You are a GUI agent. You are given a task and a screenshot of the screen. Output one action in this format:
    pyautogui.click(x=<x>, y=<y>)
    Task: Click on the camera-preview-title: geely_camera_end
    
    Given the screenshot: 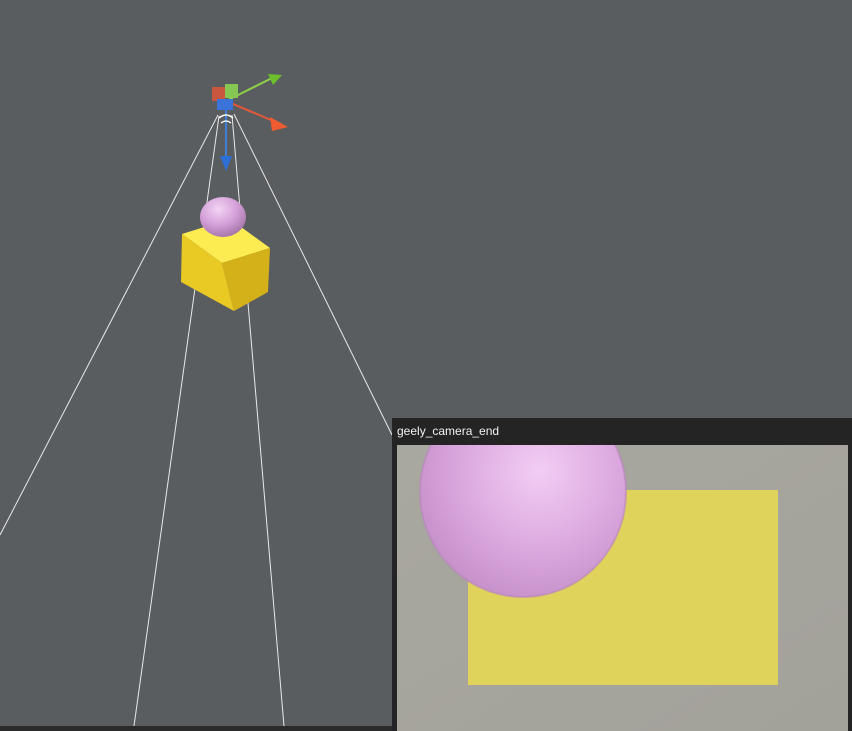 What is the action you would take?
    pyautogui.click(x=448, y=431)
    